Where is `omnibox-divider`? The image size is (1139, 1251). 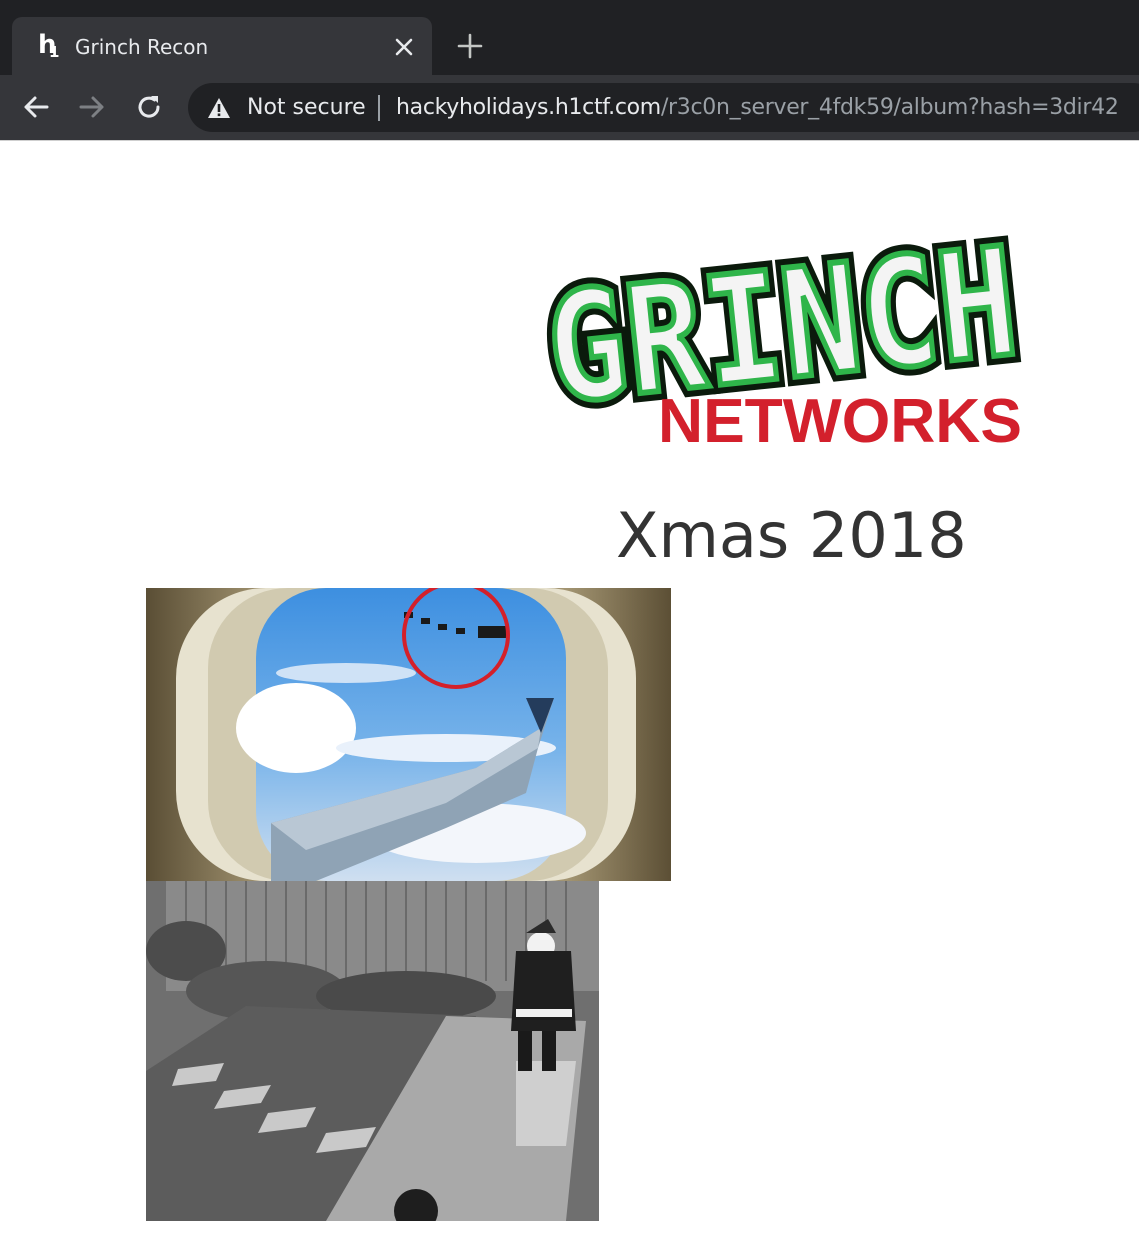
omnibox-divider is located at coordinates (379, 108).